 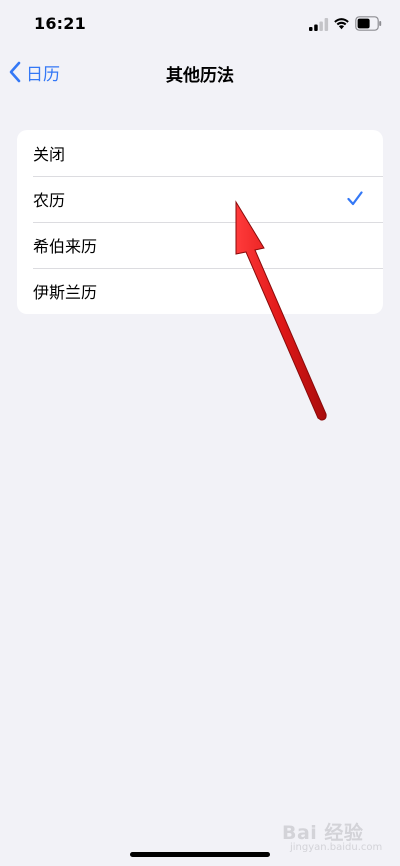 I want to click on option-row-chinese: 农历, so click(x=200, y=199).